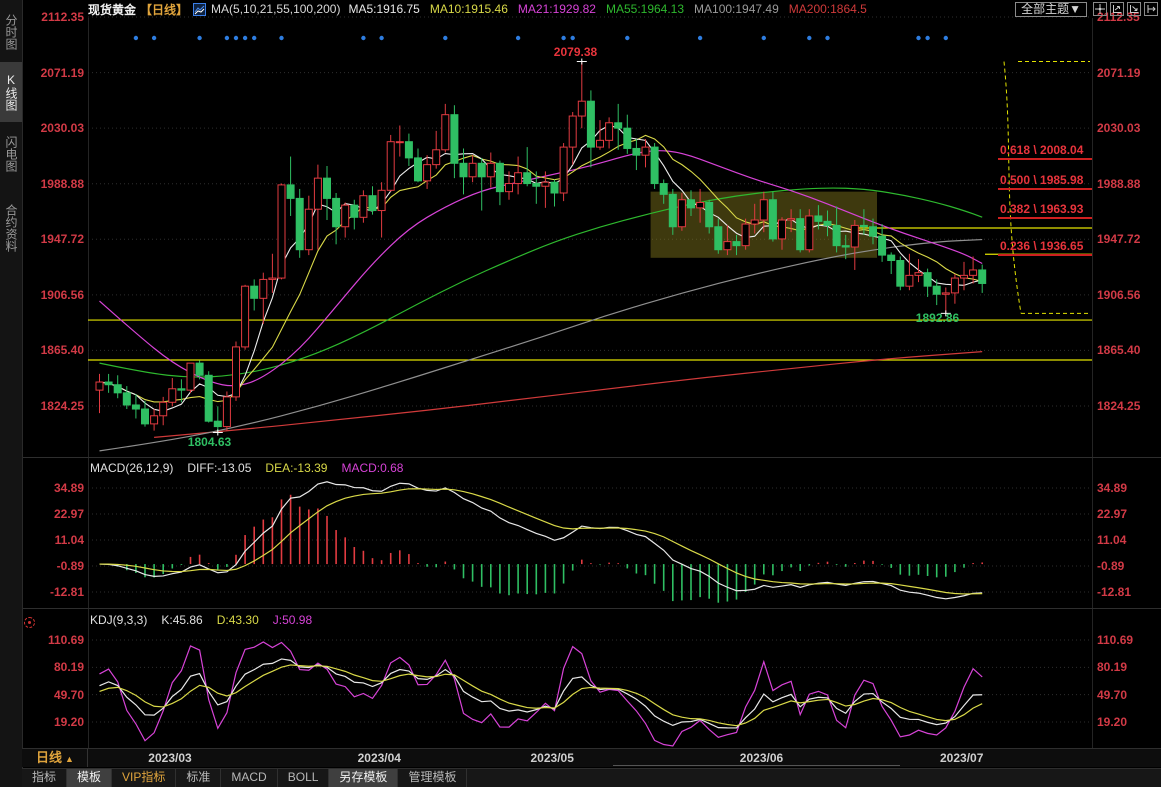  Describe the element at coordinates (1134, 9) in the screenshot. I see `fit-height-icon` at that location.